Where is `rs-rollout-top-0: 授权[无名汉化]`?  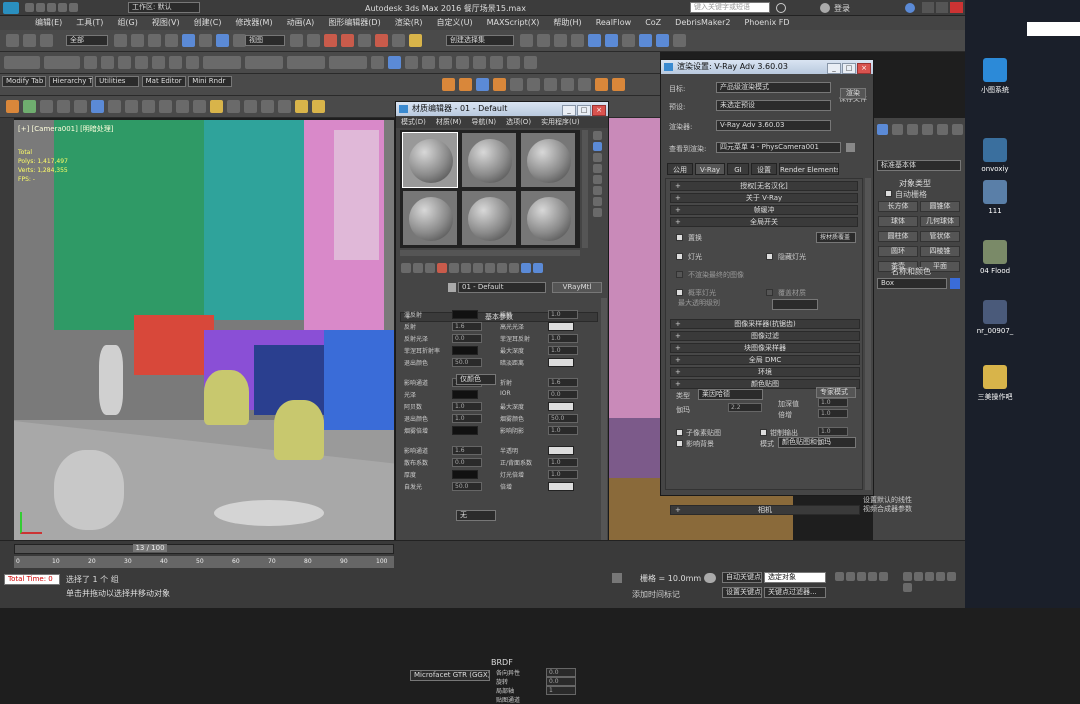
rs-rollout-top-0: 授权[无名汉化] is located at coordinates (764, 186).